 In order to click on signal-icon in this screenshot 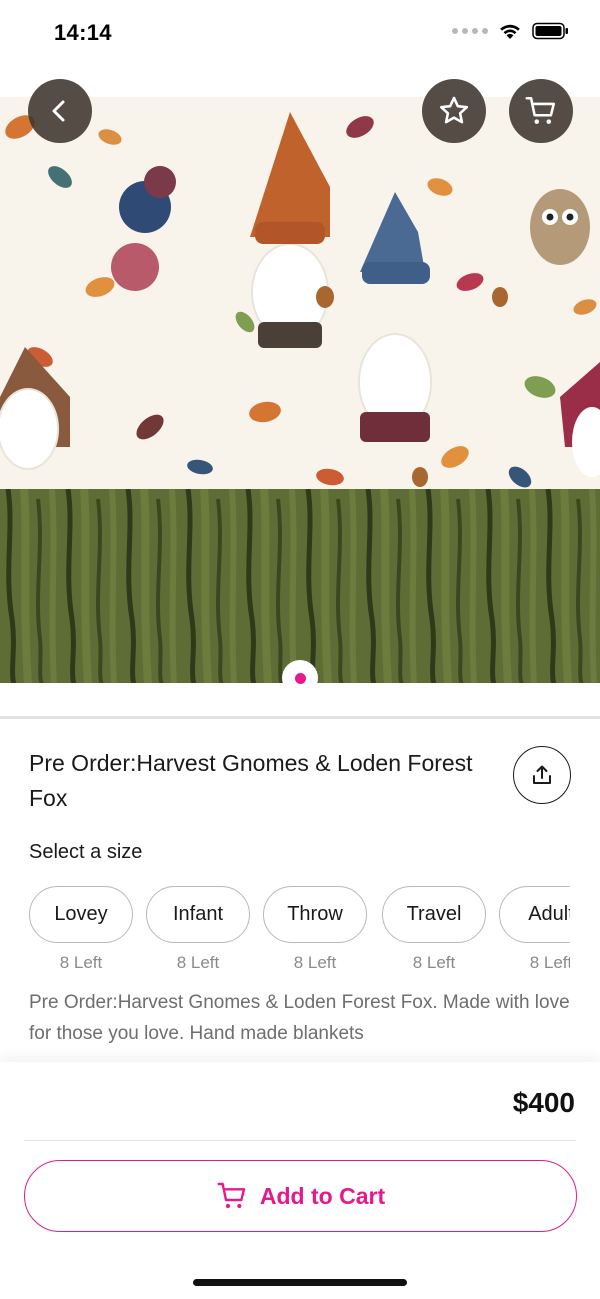, I will do `click(470, 31)`.